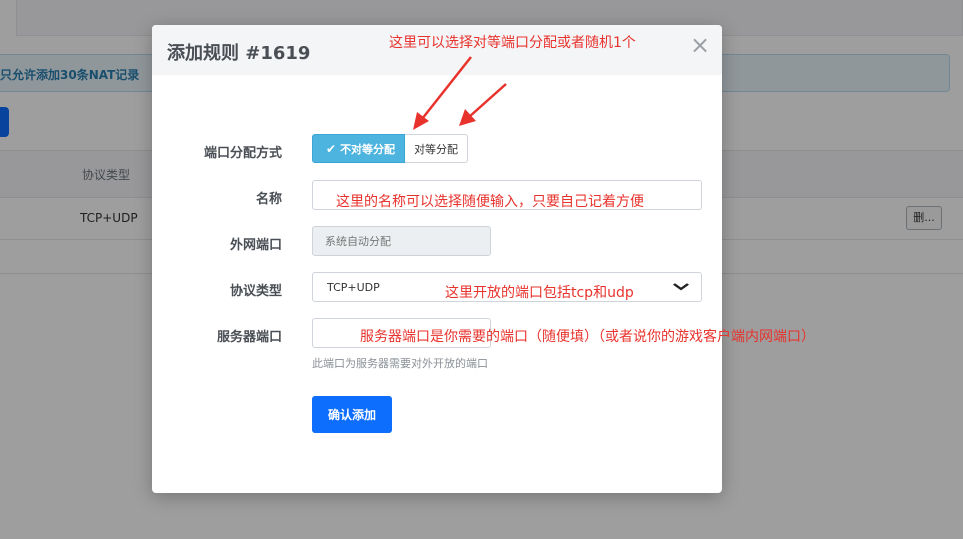  I want to click on port-mode-toggle: ✔ 不对等分配 对等分配, so click(390, 148).